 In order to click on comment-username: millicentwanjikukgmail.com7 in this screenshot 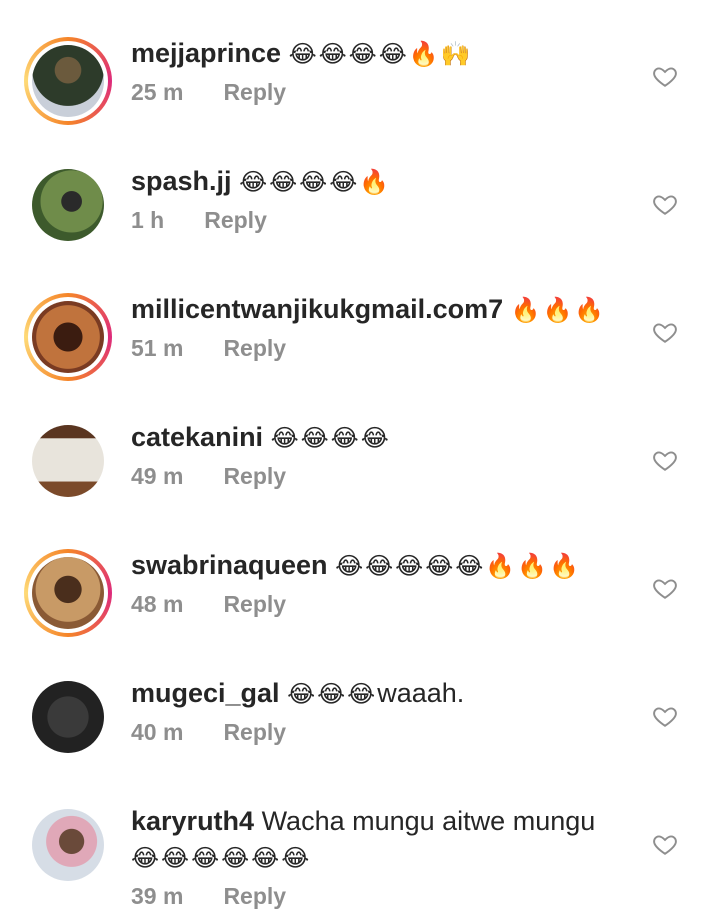, I will do `click(317, 309)`.